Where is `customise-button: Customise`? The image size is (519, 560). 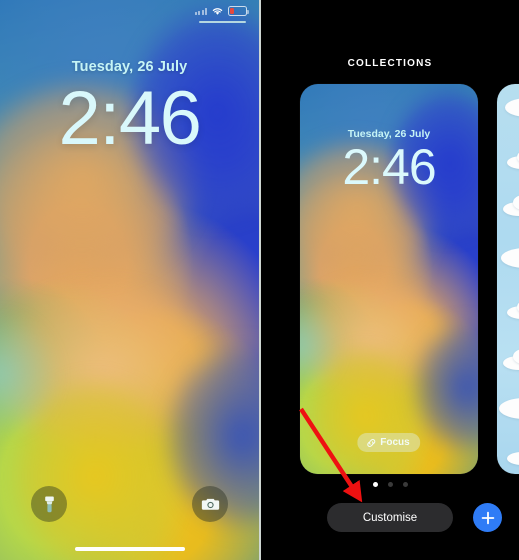 customise-button: Customise is located at coordinates (390, 517).